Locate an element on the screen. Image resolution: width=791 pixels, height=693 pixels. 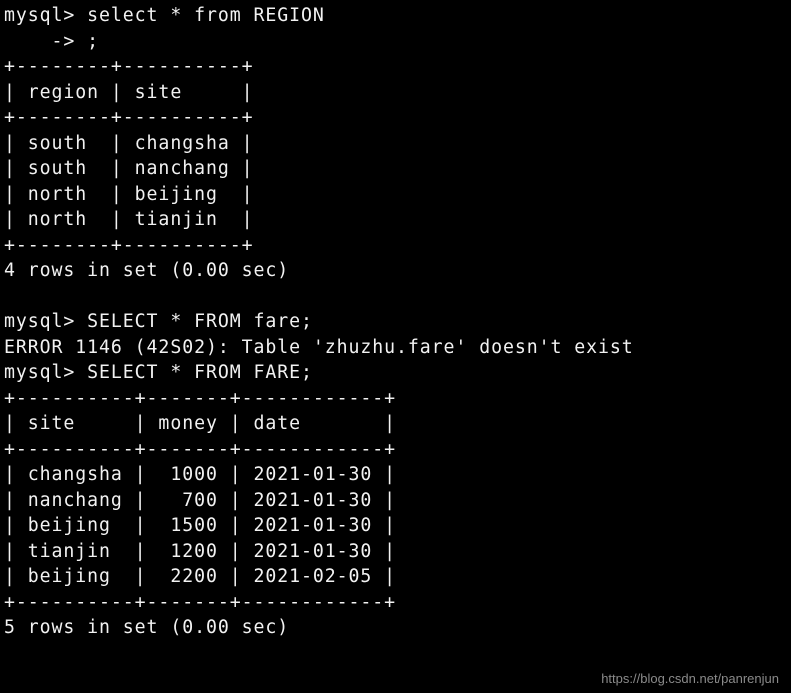
watermark-label: https://blog.csdn.net/panrenjun is located at coordinates (690, 678).